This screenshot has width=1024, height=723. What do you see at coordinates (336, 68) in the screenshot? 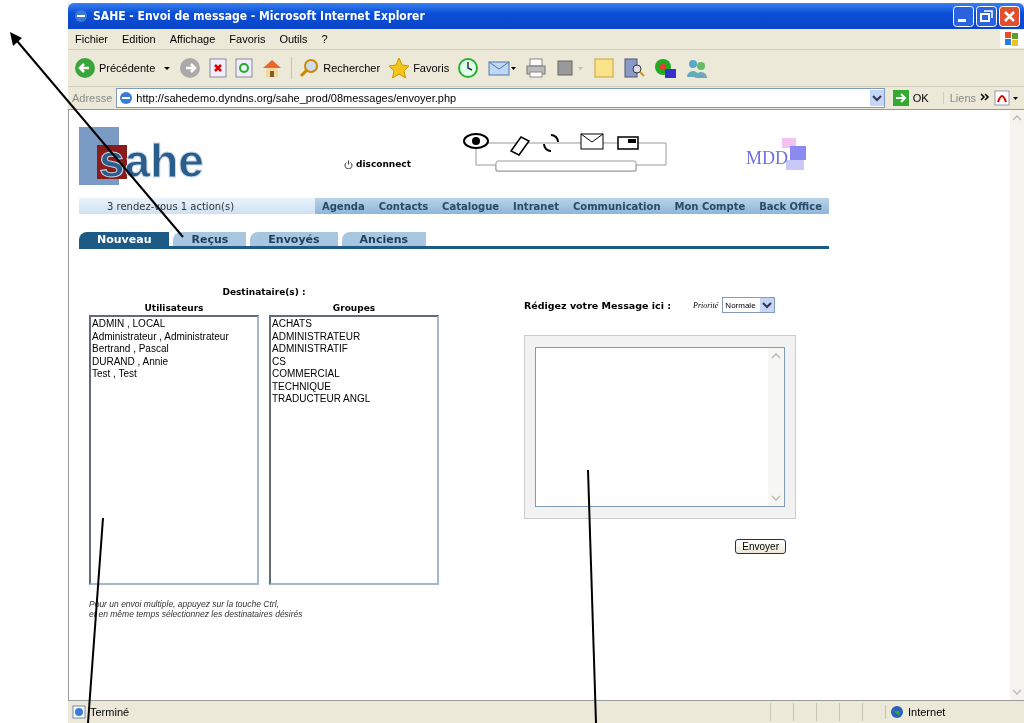
I see `search-button: Rechercher` at bounding box center [336, 68].